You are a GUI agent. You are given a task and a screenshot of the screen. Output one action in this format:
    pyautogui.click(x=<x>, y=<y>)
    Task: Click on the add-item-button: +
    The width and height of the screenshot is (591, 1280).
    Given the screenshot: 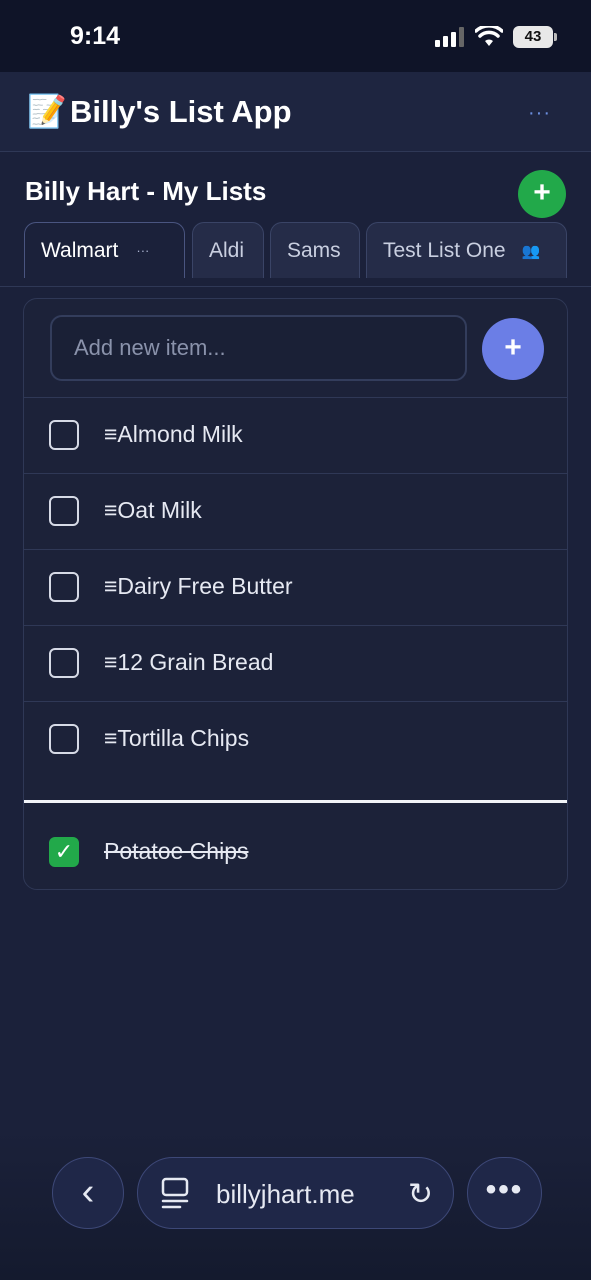 What is the action you would take?
    pyautogui.click(x=513, y=349)
    